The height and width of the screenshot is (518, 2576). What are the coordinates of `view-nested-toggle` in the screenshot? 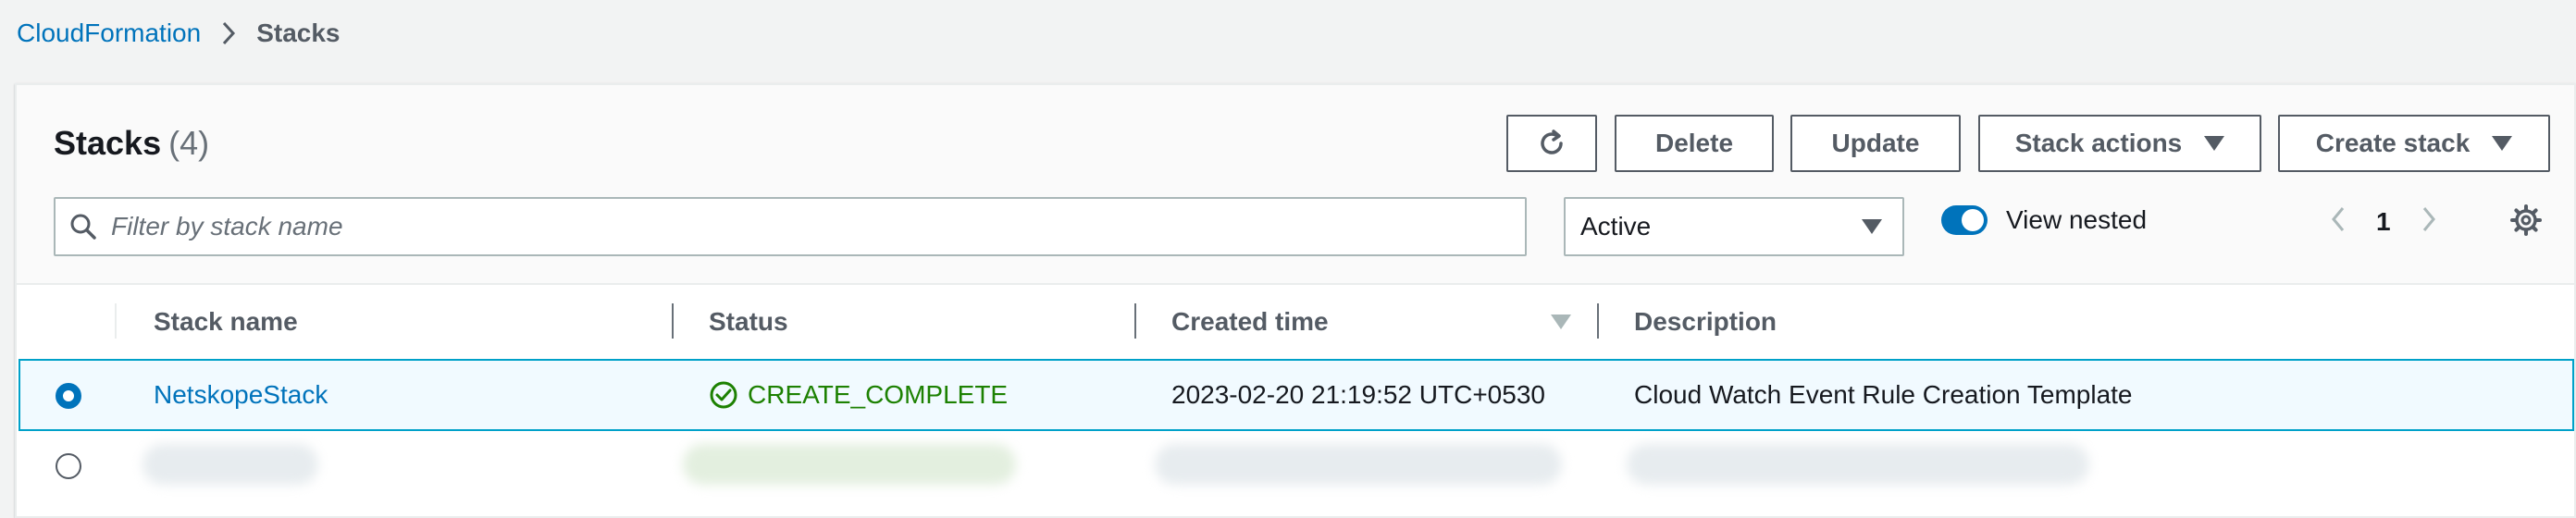 It's located at (1965, 220).